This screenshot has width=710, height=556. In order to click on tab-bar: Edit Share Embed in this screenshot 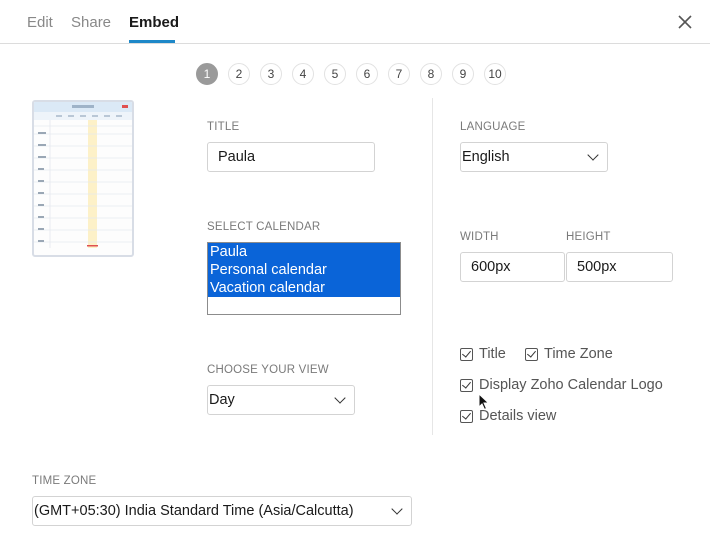, I will do `click(355, 22)`.